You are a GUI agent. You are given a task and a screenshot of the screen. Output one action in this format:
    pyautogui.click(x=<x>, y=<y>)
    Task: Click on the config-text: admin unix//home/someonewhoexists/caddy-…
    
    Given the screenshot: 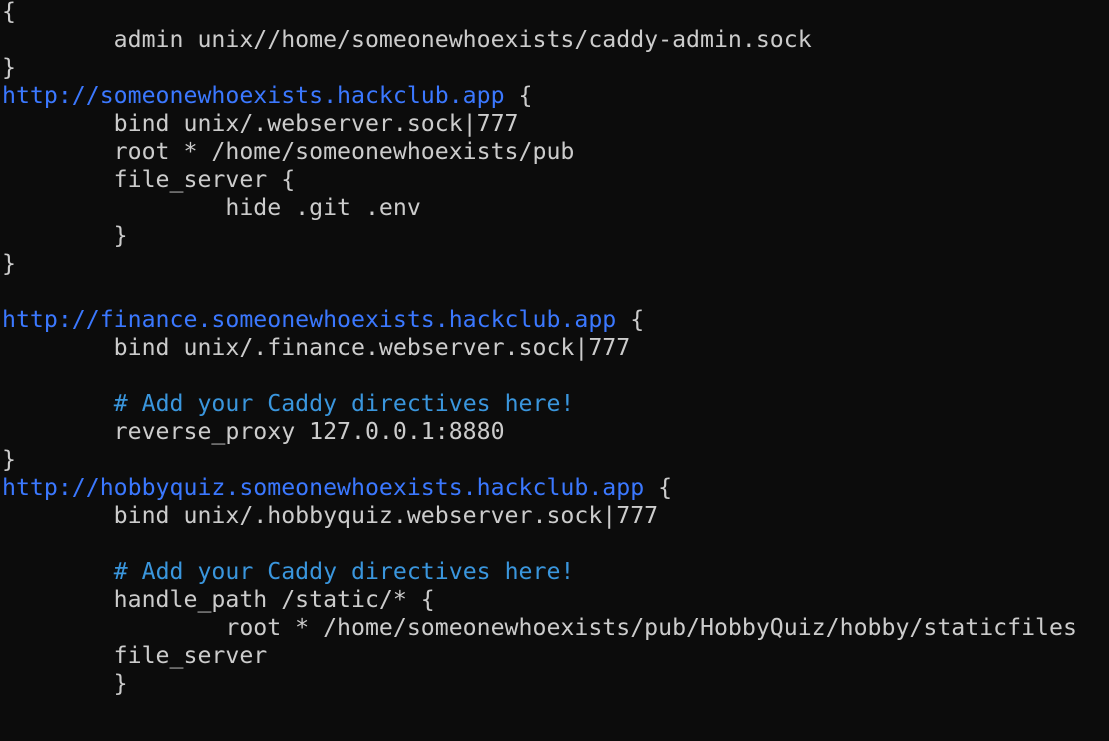 What is the action you would take?
    pyautogui.click(x=407, y=39)
    